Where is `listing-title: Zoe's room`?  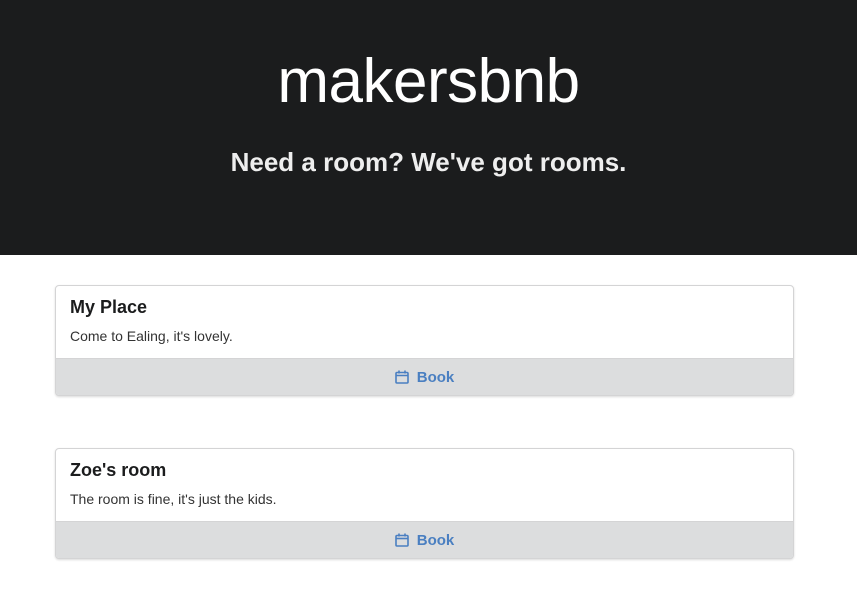 listing-title: Zoe's room is located at coordinates (118, 470).